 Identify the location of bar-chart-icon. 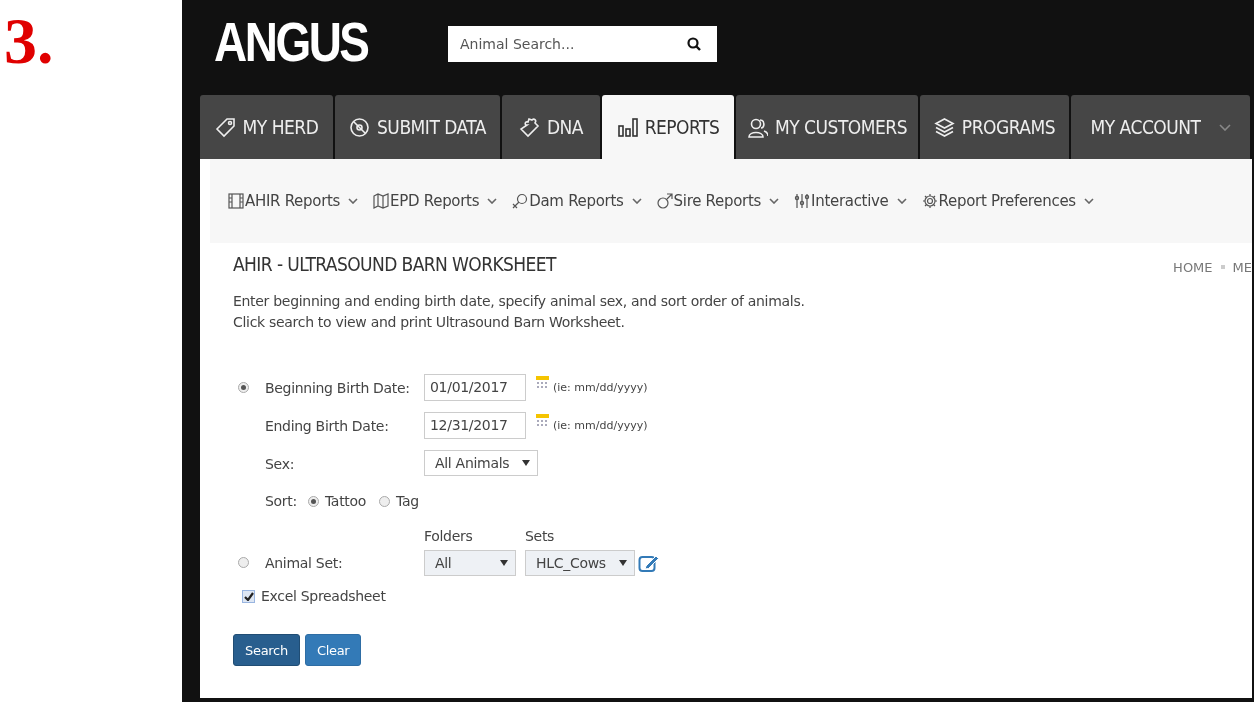
(627, 127).